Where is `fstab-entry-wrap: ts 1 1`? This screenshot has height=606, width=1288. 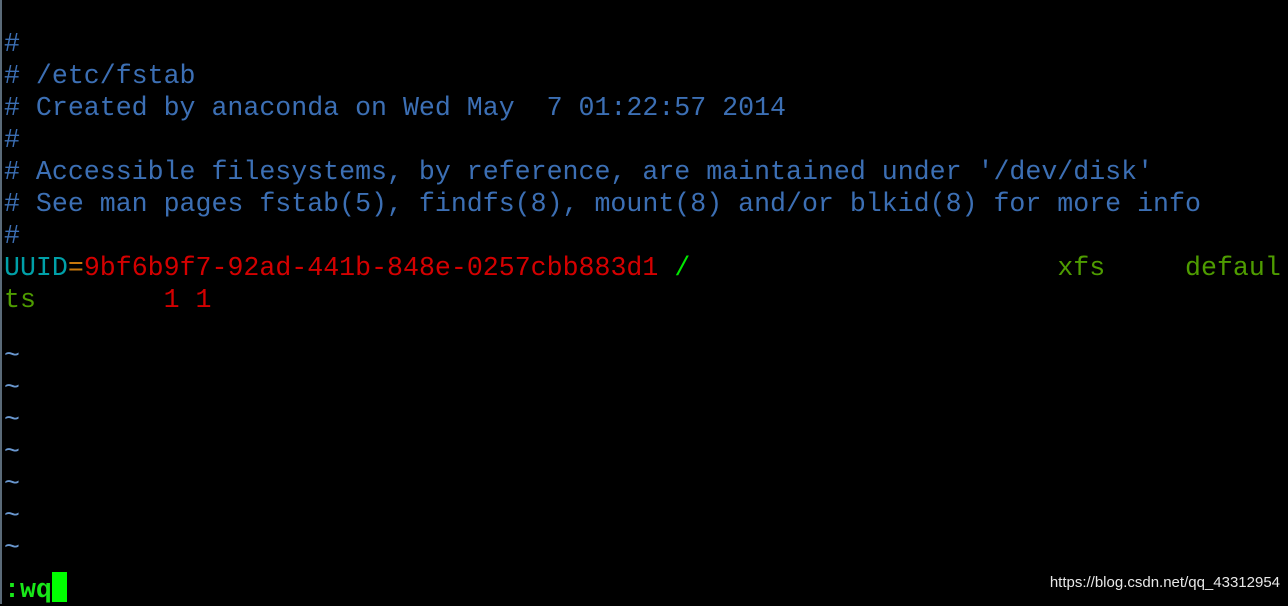 fstab-entry-wrap: ts 1 1 is located at coordinates (642, 300).